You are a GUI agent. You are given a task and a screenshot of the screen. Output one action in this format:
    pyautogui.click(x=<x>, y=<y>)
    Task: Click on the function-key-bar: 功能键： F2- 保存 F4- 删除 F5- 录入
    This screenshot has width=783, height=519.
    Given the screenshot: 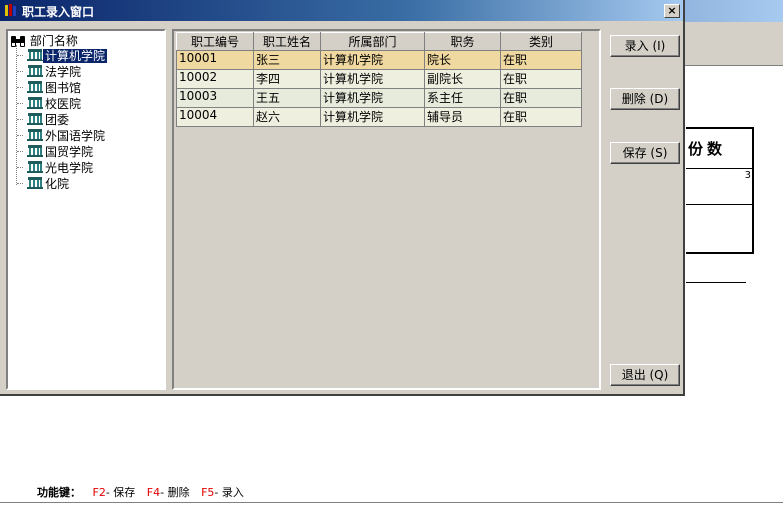 What is the action you would take?
    pyautogui.click(x=140, y=492)
    